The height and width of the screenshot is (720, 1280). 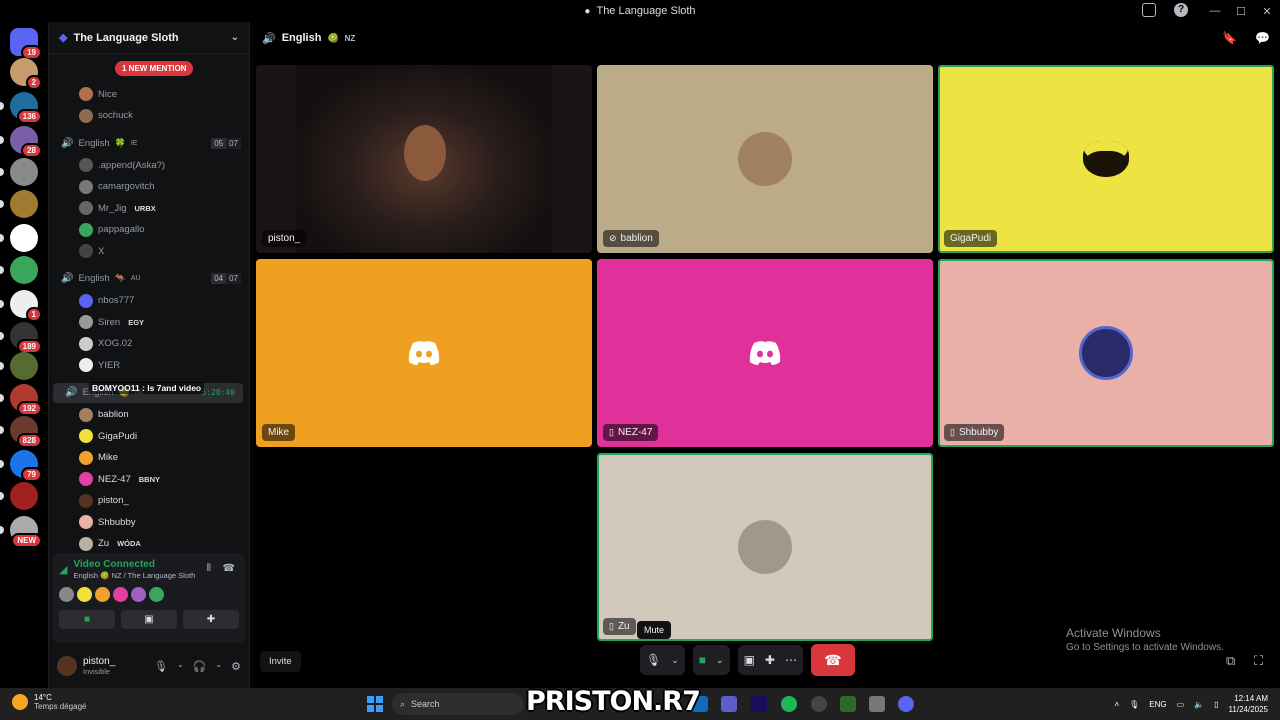 What do you see at coordinates (1248, 704) in the screenshot?
I see `clock: 12:14 AM 11/24/2025` at bounding box center [1248, 704].